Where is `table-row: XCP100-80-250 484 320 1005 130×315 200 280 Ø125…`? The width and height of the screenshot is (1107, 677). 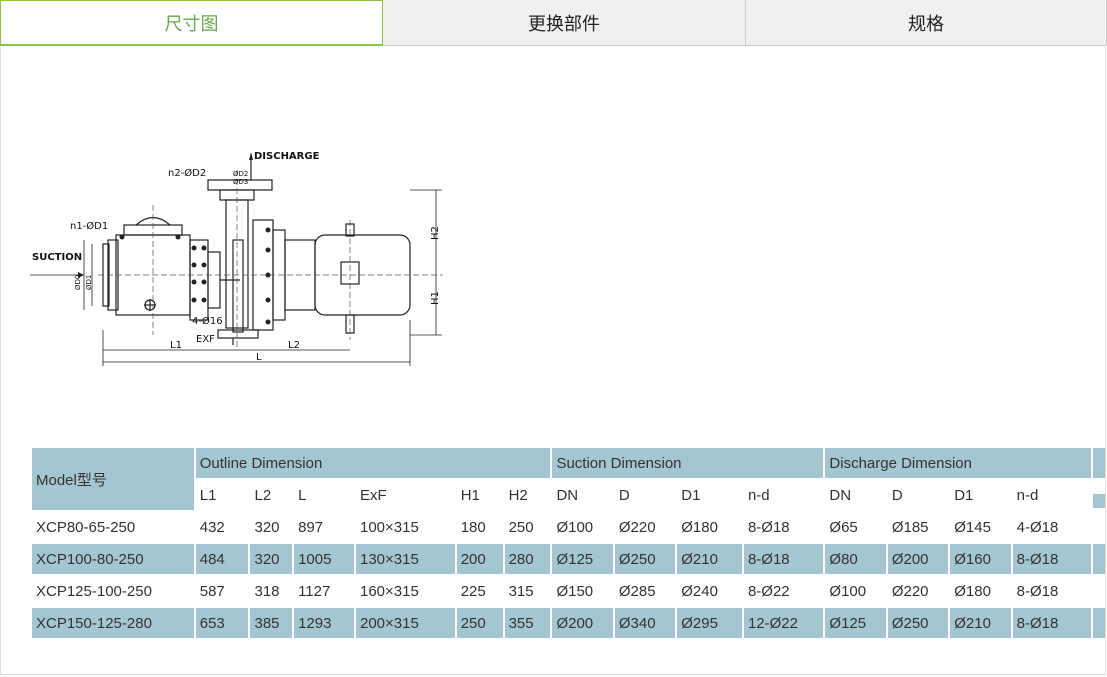
table-row: XCP100-80-250 484 320 1005 130×315 200 280 Ø125… is located at coordinates (568, 559).